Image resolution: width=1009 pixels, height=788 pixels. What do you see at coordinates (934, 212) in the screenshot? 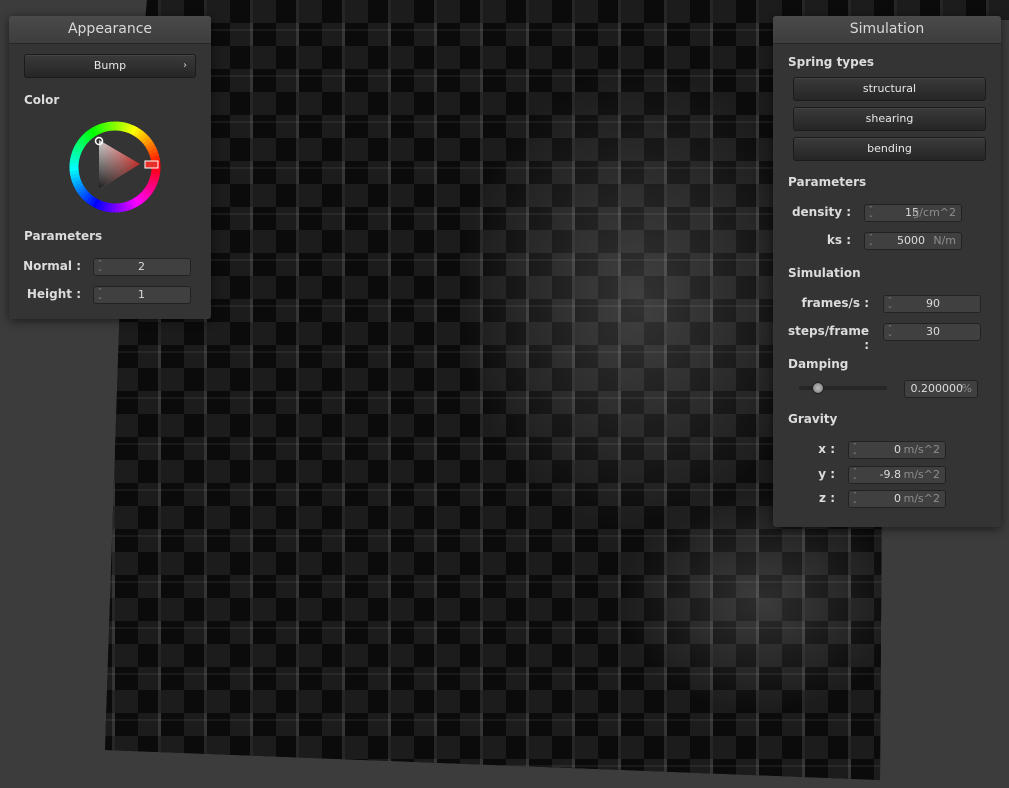
I see `density-unit: g/cm^2` at bounding box center [934, 212].